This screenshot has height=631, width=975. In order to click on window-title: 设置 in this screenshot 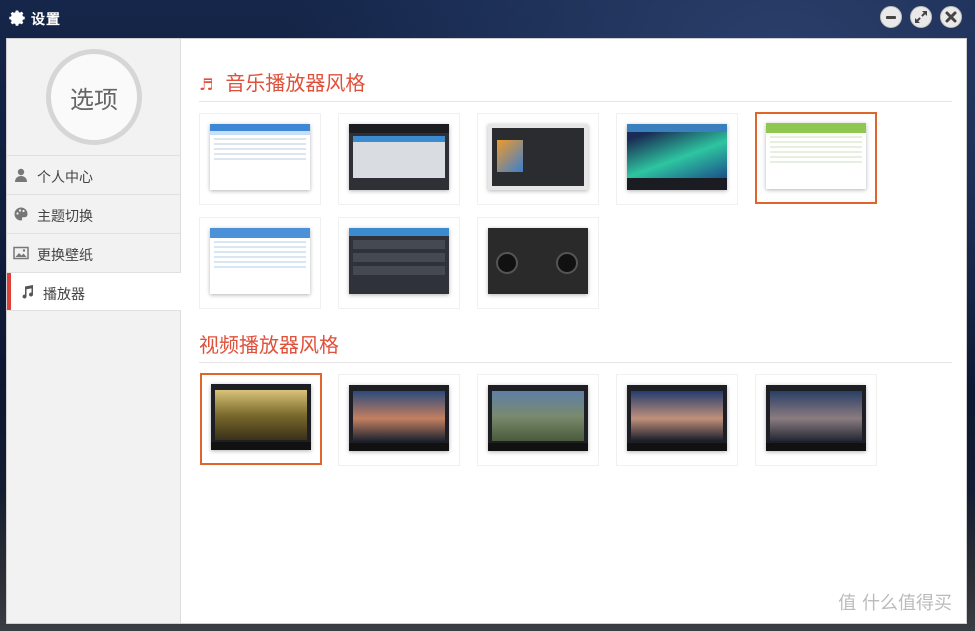, I will do `click(46, 20)`.